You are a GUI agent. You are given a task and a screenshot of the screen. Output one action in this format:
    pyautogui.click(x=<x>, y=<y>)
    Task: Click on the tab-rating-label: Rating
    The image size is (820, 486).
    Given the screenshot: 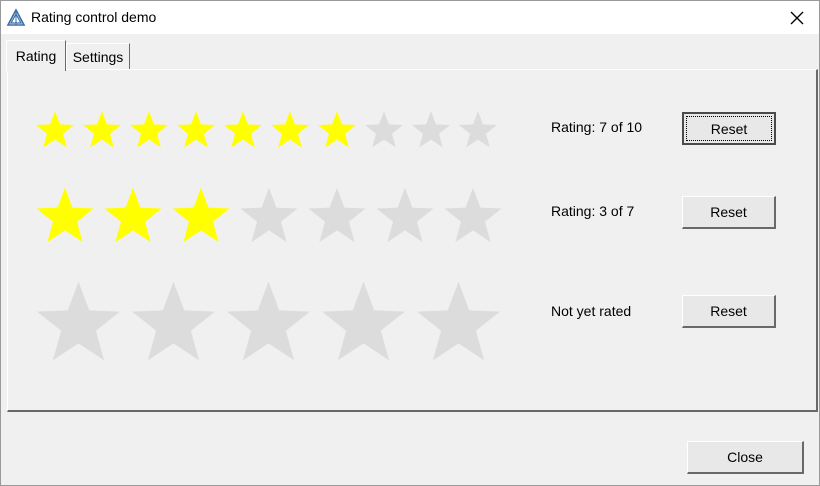 What is the action you would take?
    pyautogui.click(x=36, y=56)
    